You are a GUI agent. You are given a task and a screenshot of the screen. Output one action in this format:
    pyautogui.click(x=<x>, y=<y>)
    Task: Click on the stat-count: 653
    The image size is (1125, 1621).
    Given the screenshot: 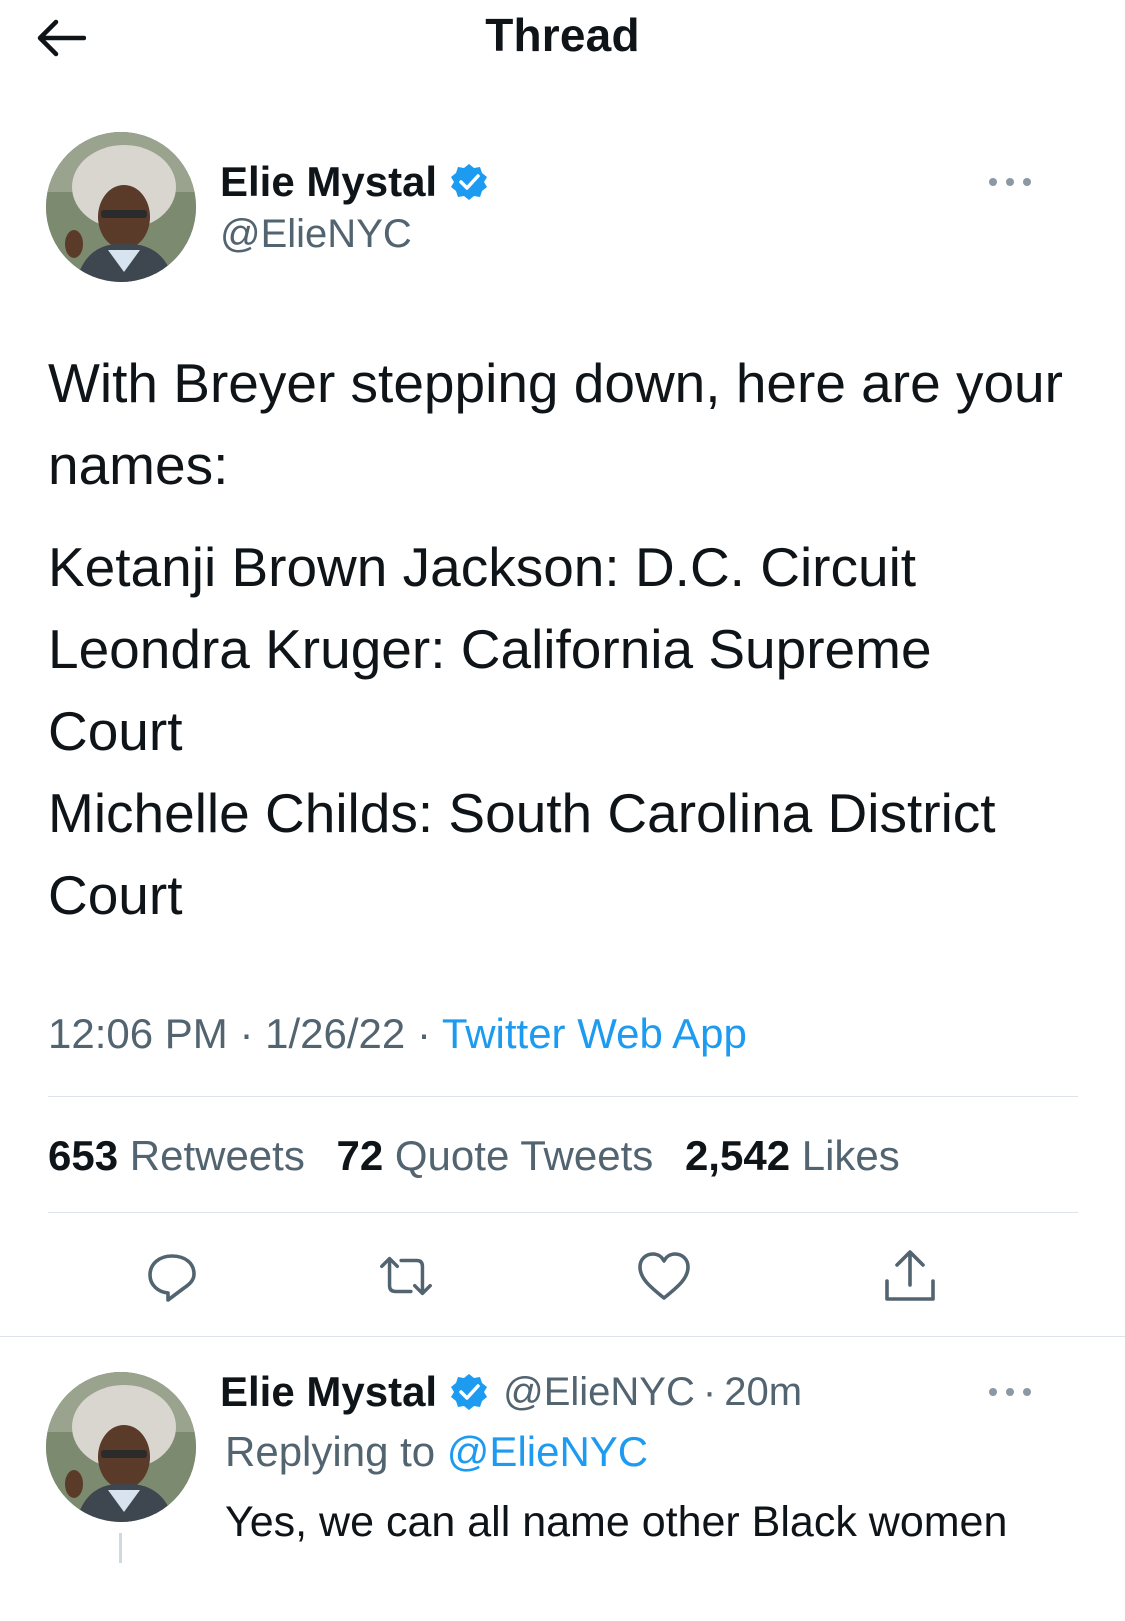 What is the action you would take?
    pyautogui.click(x=83, y=1155)
    